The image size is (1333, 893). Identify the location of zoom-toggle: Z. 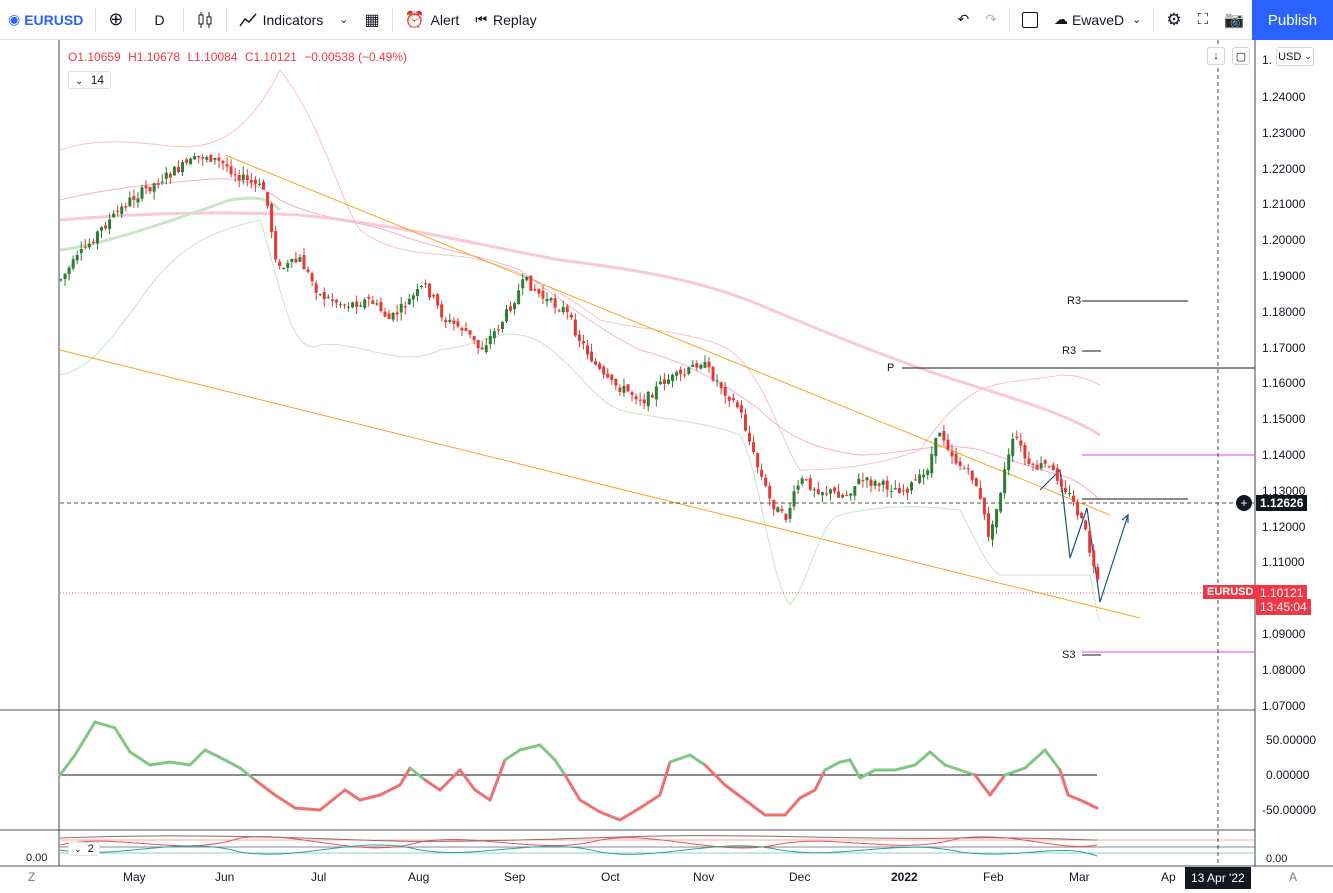
(31, 877).